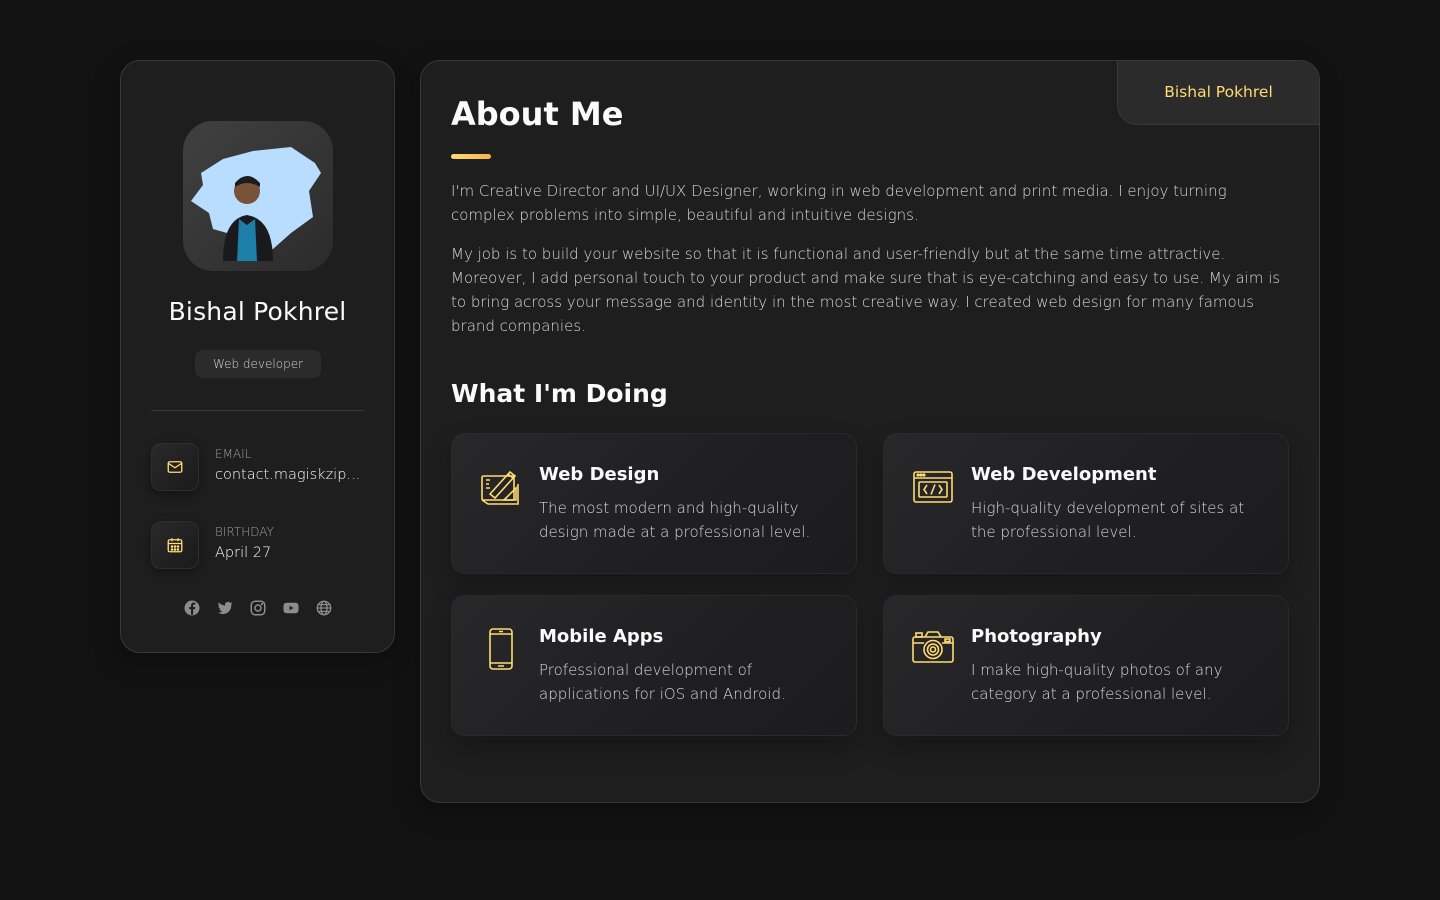 The height and width of the screenshot is (900, 1440). I want to click on services-title: What I'm Doing, so click(559, 393).